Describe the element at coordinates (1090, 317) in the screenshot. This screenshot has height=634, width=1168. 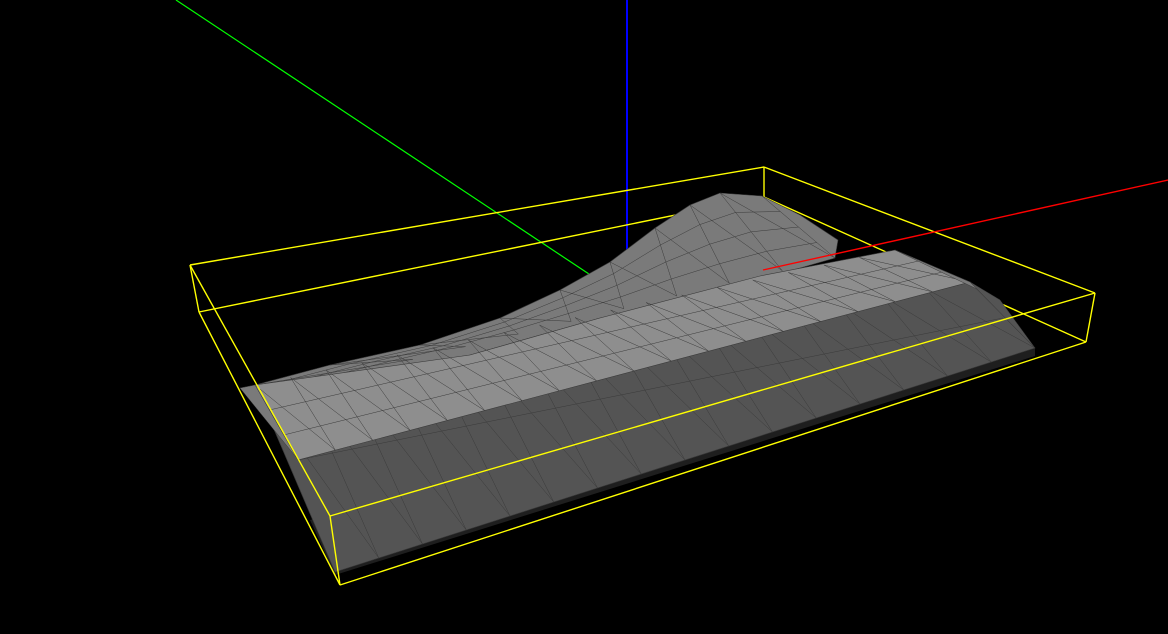
I see `bbox-edge` at that location.